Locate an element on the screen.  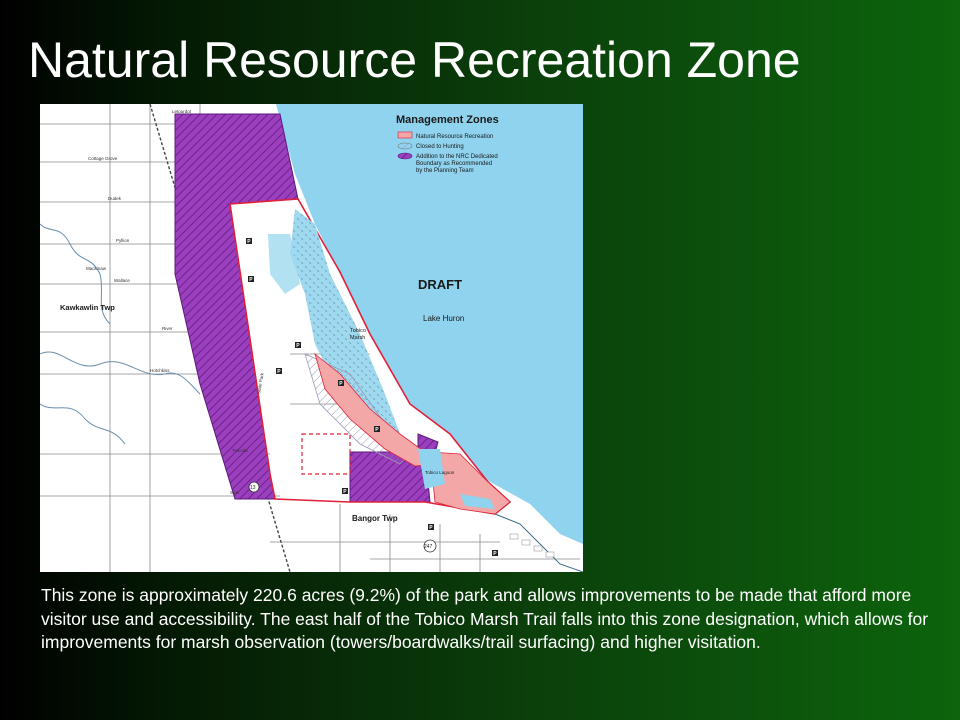
svg-text: Tuscola is located at coordinates (240, 450).